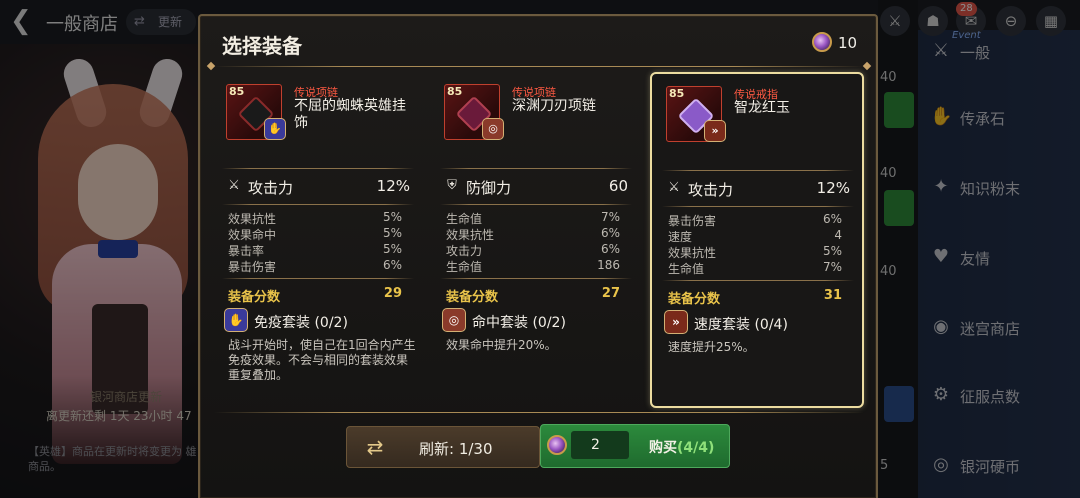  What do you see at coordinates (755, 297) in the screenshot?
I see `equipment-score: 装备分数 31` at bounding box center [755, 297].